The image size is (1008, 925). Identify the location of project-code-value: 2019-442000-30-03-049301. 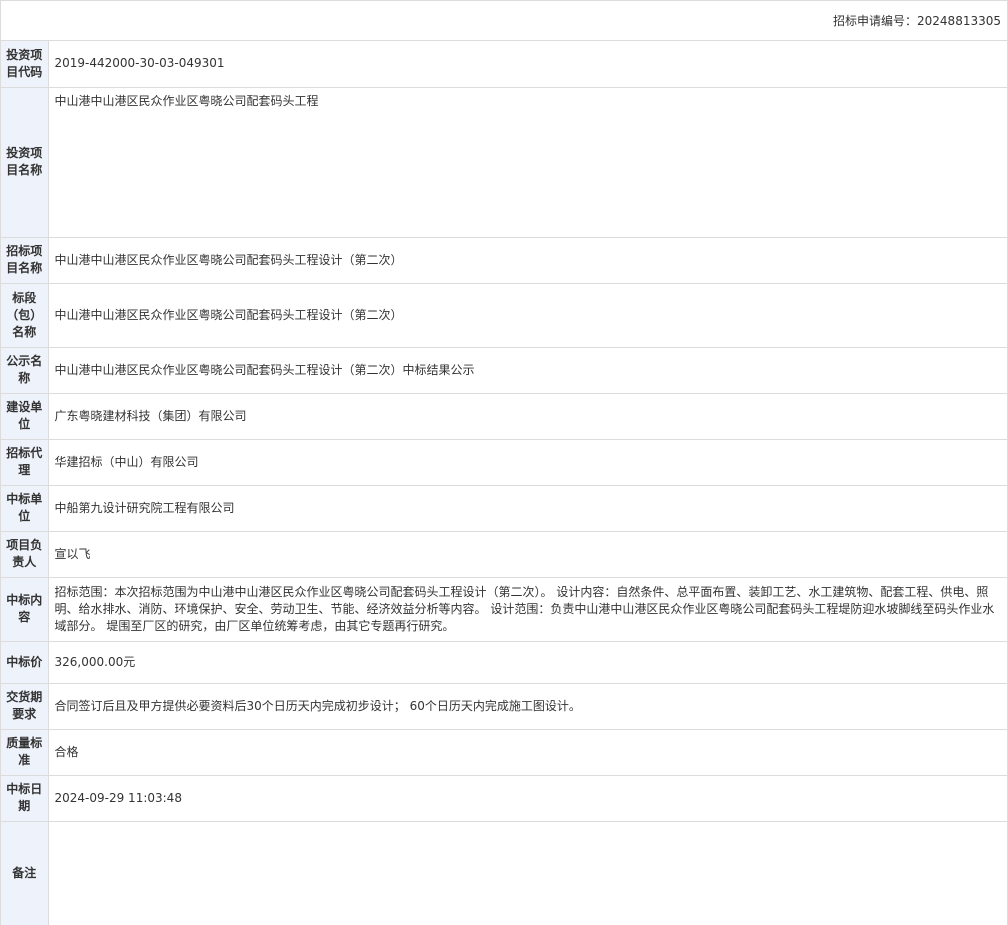
(527, 64).